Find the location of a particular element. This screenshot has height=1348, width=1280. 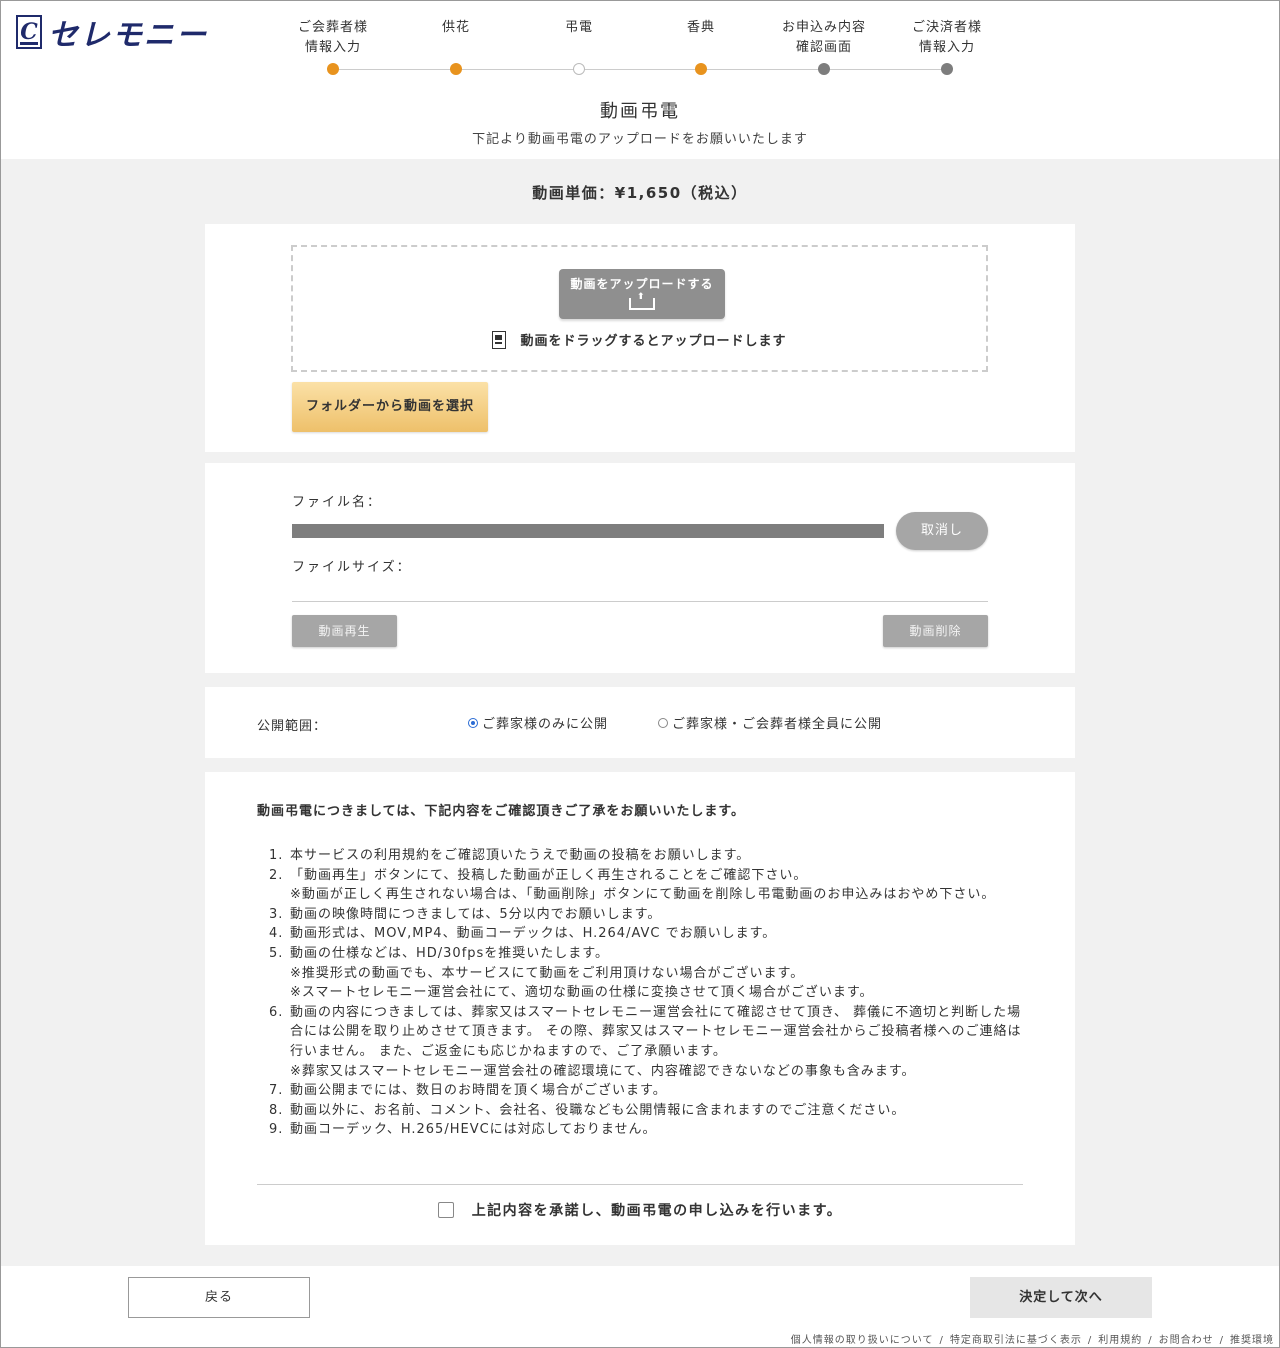

terms-item-number: 3. is located at coordinates (276, 914).